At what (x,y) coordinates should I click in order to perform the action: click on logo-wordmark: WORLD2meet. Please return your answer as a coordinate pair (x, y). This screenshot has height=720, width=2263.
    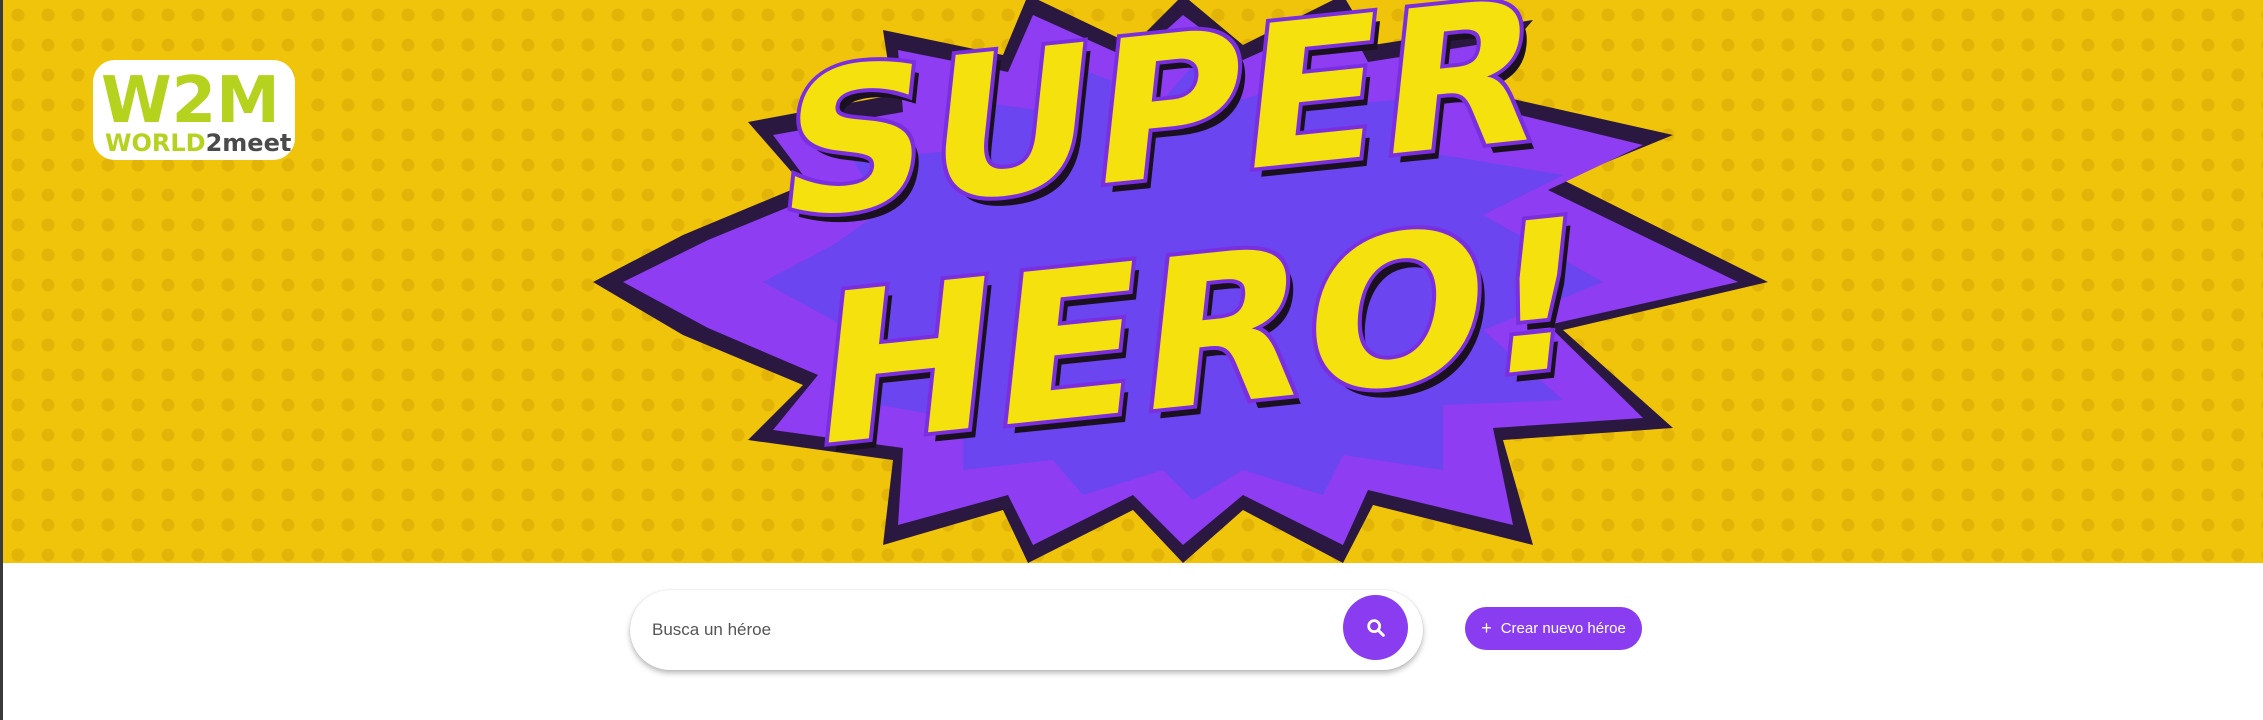
    Looking at the image, I should click on (198, 143).